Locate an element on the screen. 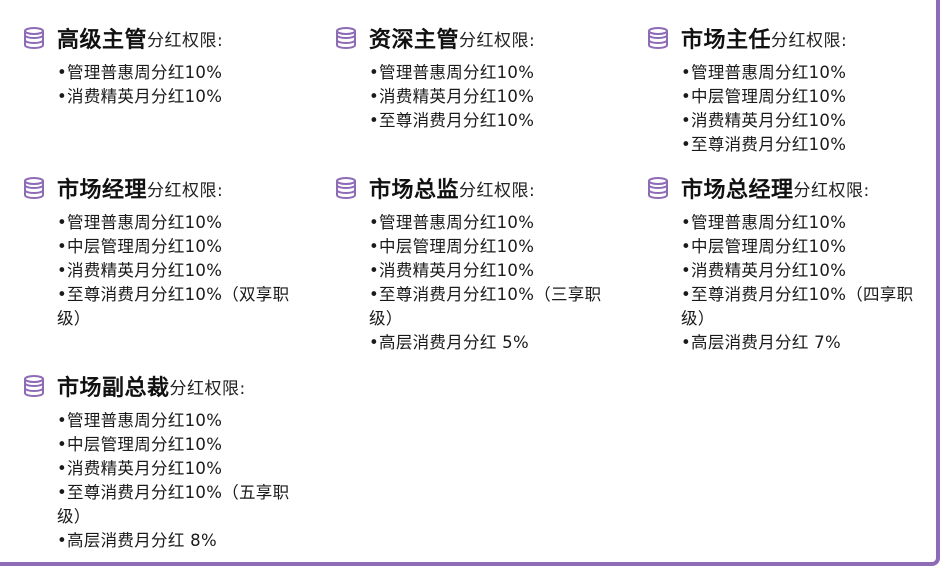  card-header: 市场经理 分红权限: is located at coordinates (167, 188).